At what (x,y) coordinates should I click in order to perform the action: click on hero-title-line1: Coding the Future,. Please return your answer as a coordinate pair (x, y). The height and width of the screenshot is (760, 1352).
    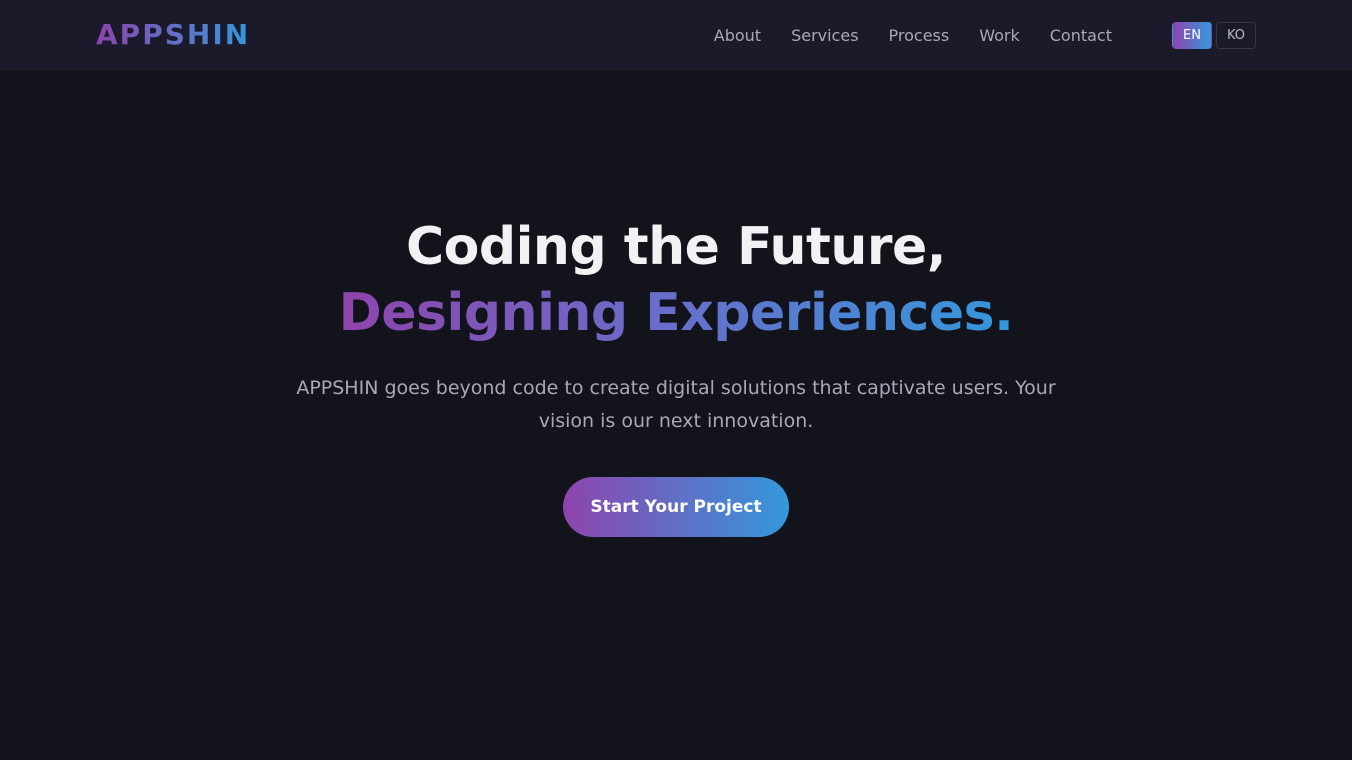
    Looking at the image, I should click on (676, 247).